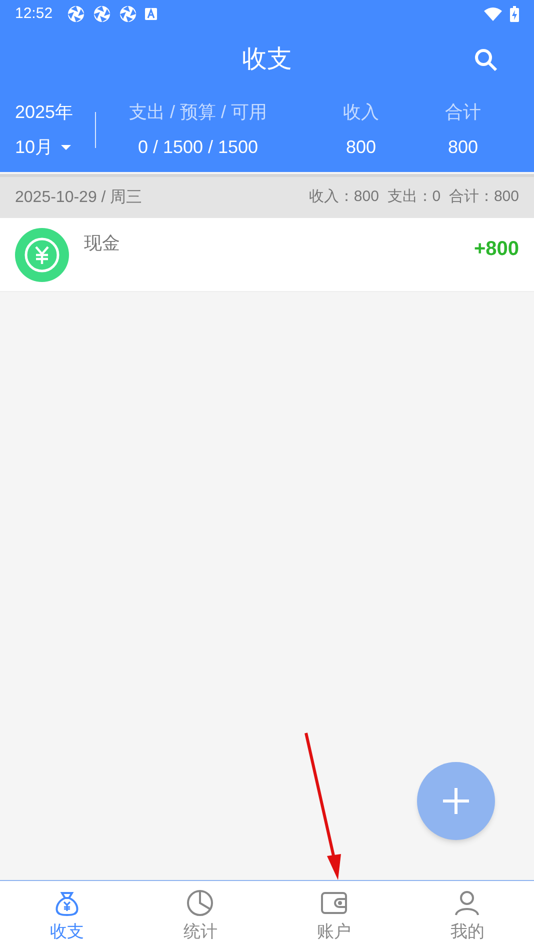 The image size is (534, 950). I want to click on nav-tab: 账户, so click(333, 915).